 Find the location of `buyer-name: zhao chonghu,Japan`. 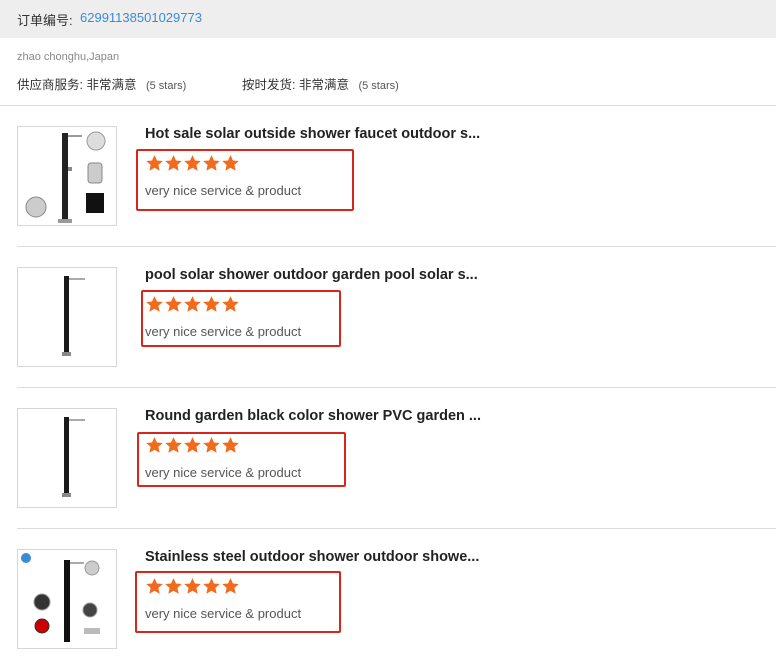

buyer-name: zhao chonghu,Japan is located at coordinates (68, 57).